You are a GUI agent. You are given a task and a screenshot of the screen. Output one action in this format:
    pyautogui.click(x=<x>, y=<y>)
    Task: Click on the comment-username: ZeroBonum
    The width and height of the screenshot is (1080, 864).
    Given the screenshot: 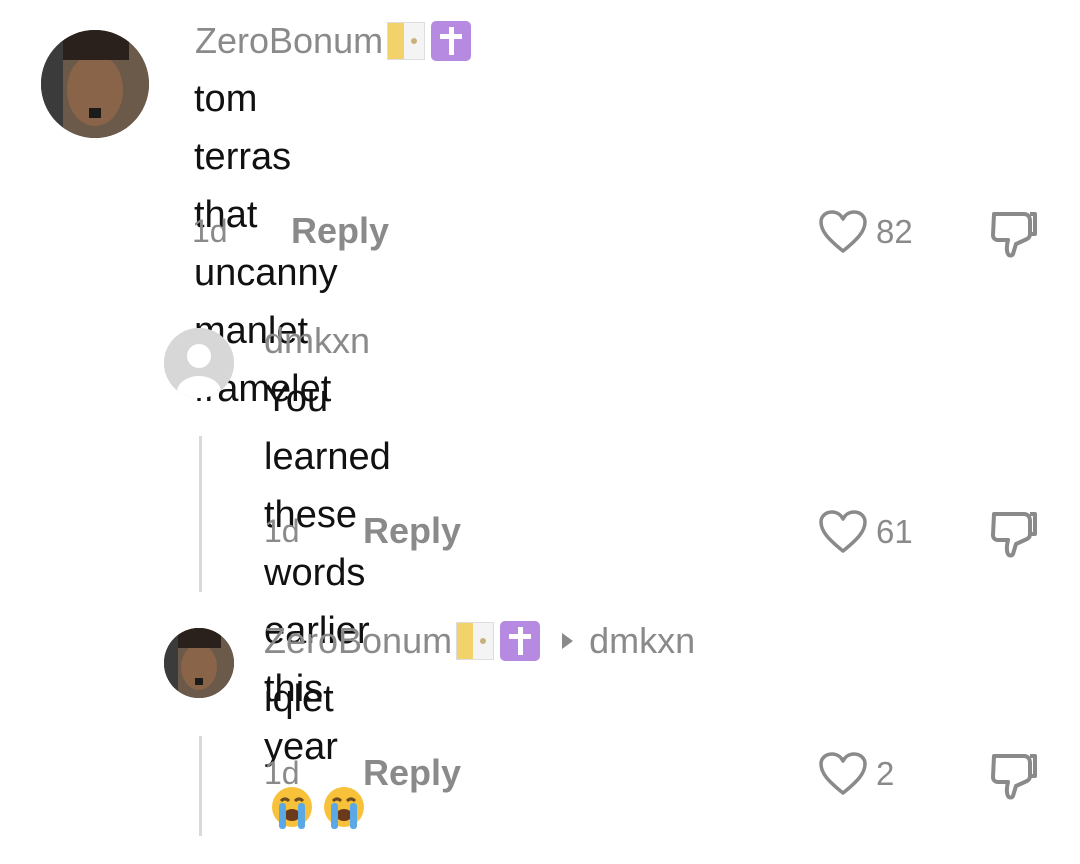 What is the action you would take?
    pyautogui.click(x=333, y=41)
    